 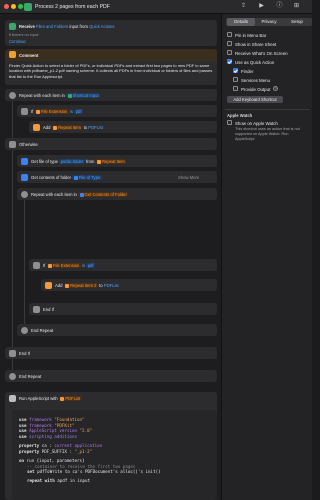 I want to click on file-type-value: public.folder, so click(x=72, y=161).